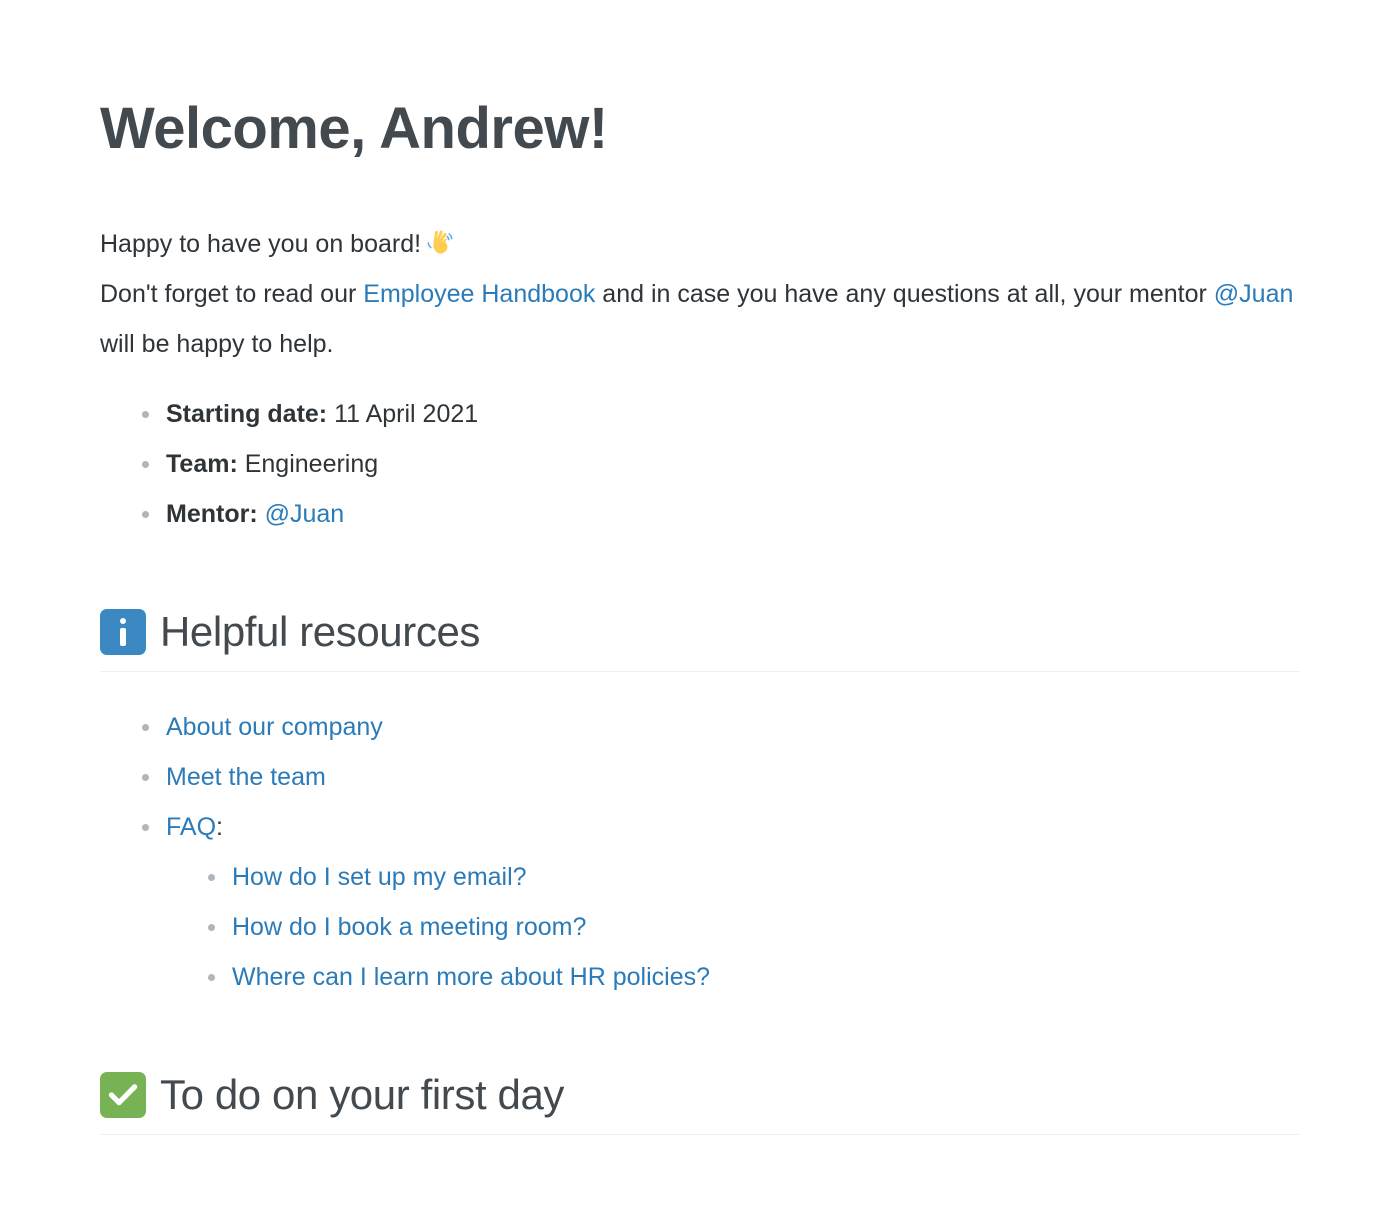  Describe the element at coordinates (700, 244) in the screenshot. I see `intro-line-greeting: Happy to have you on board!` at that location.